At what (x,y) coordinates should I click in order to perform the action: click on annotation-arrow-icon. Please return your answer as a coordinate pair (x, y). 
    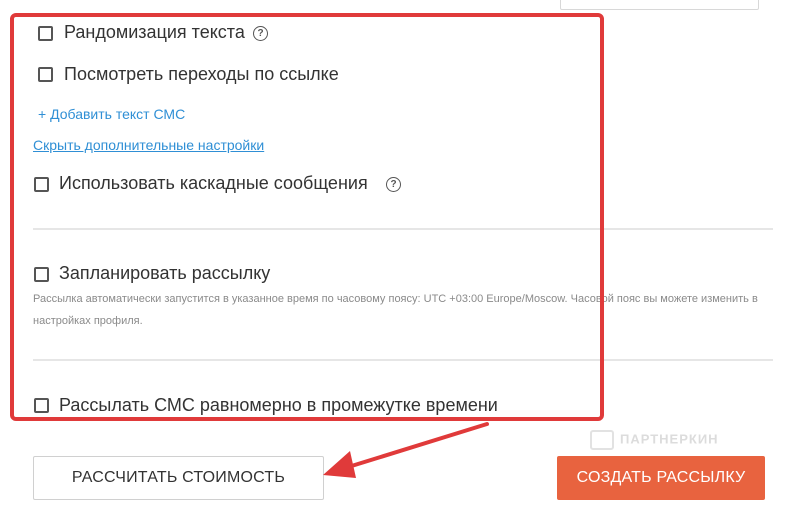
    Looking at the image, I should click on (406, 450).